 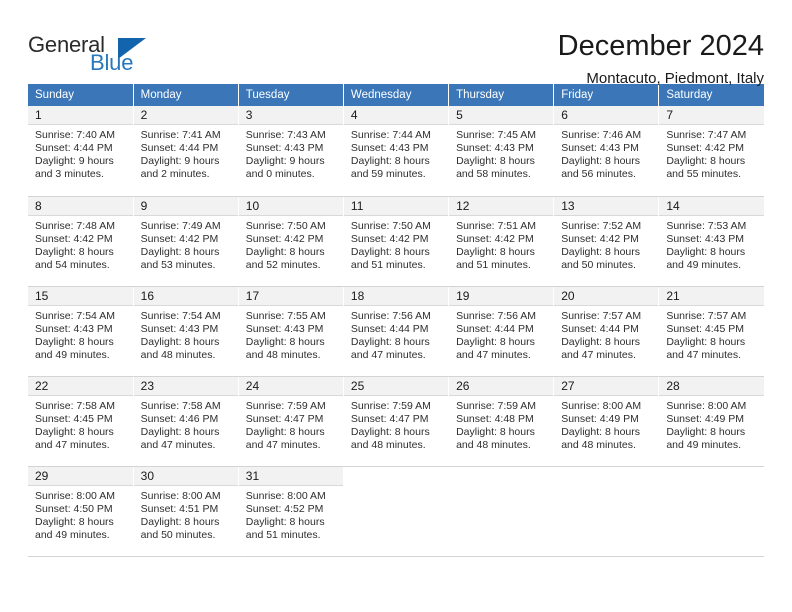 What do you see at coordinates (280, 174) in the screenshot?
I see `daylight-text-line2: and 0 minutes.` at bounding box center [280, 174].